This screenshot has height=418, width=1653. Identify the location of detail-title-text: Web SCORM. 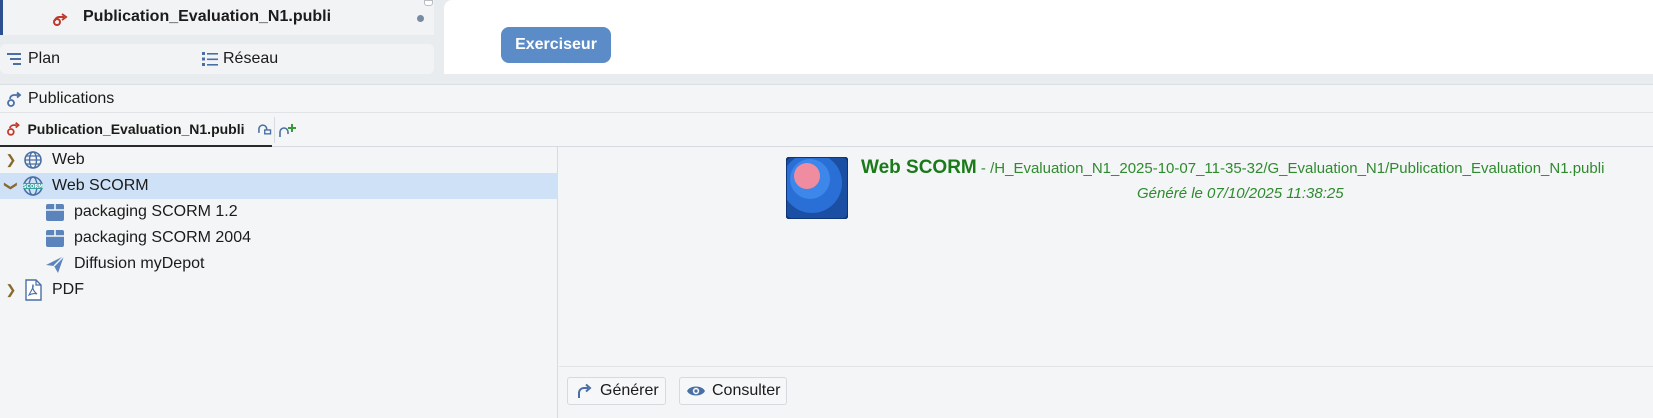
(919, 167).